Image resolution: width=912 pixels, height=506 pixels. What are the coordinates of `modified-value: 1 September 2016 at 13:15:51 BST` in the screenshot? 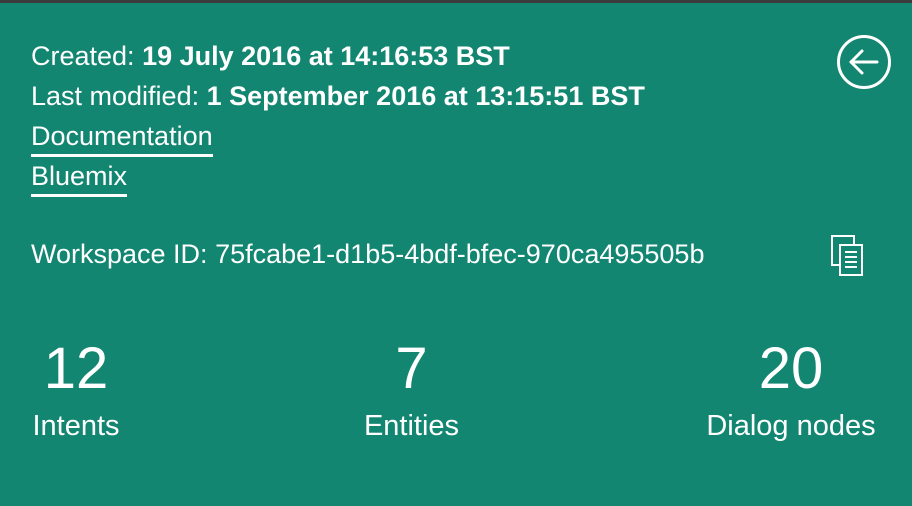 It's located at (425, 96).